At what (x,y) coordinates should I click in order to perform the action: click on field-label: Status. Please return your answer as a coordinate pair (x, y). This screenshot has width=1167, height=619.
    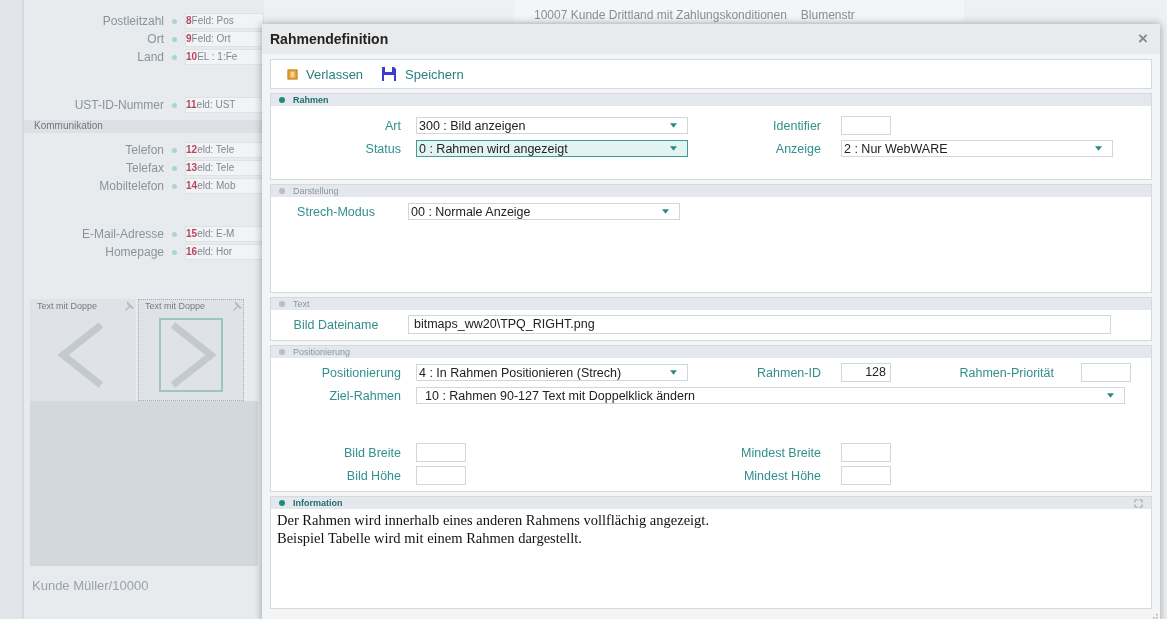
    Looking at the image, I should click on (382, 148).